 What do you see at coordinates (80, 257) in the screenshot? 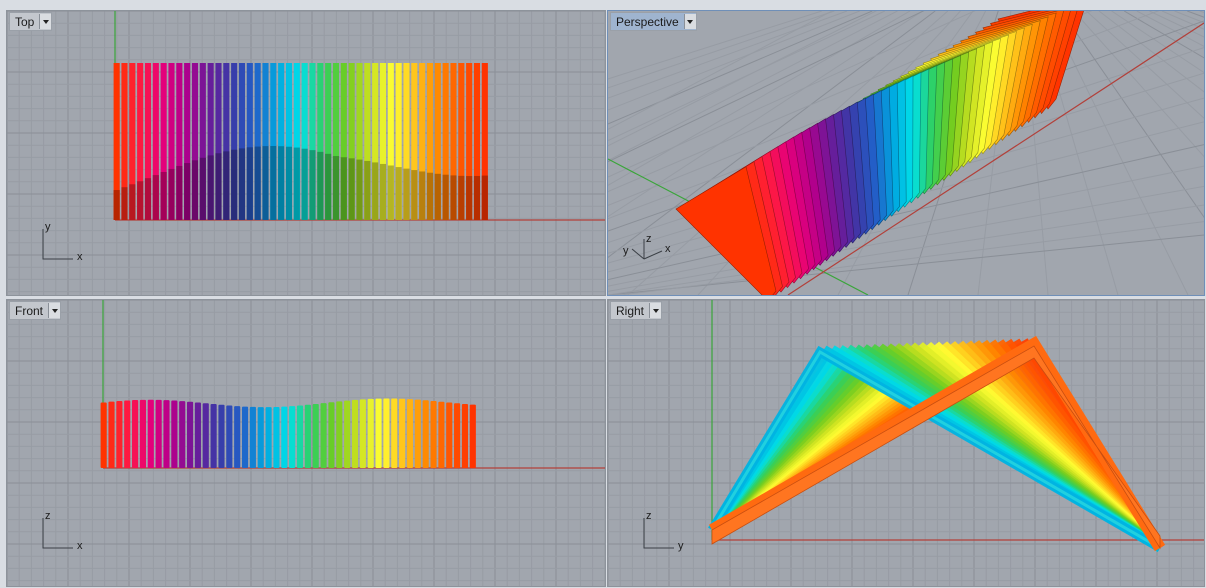
I see `axis-label-horizontal: x` at bounding box center [80, 257].